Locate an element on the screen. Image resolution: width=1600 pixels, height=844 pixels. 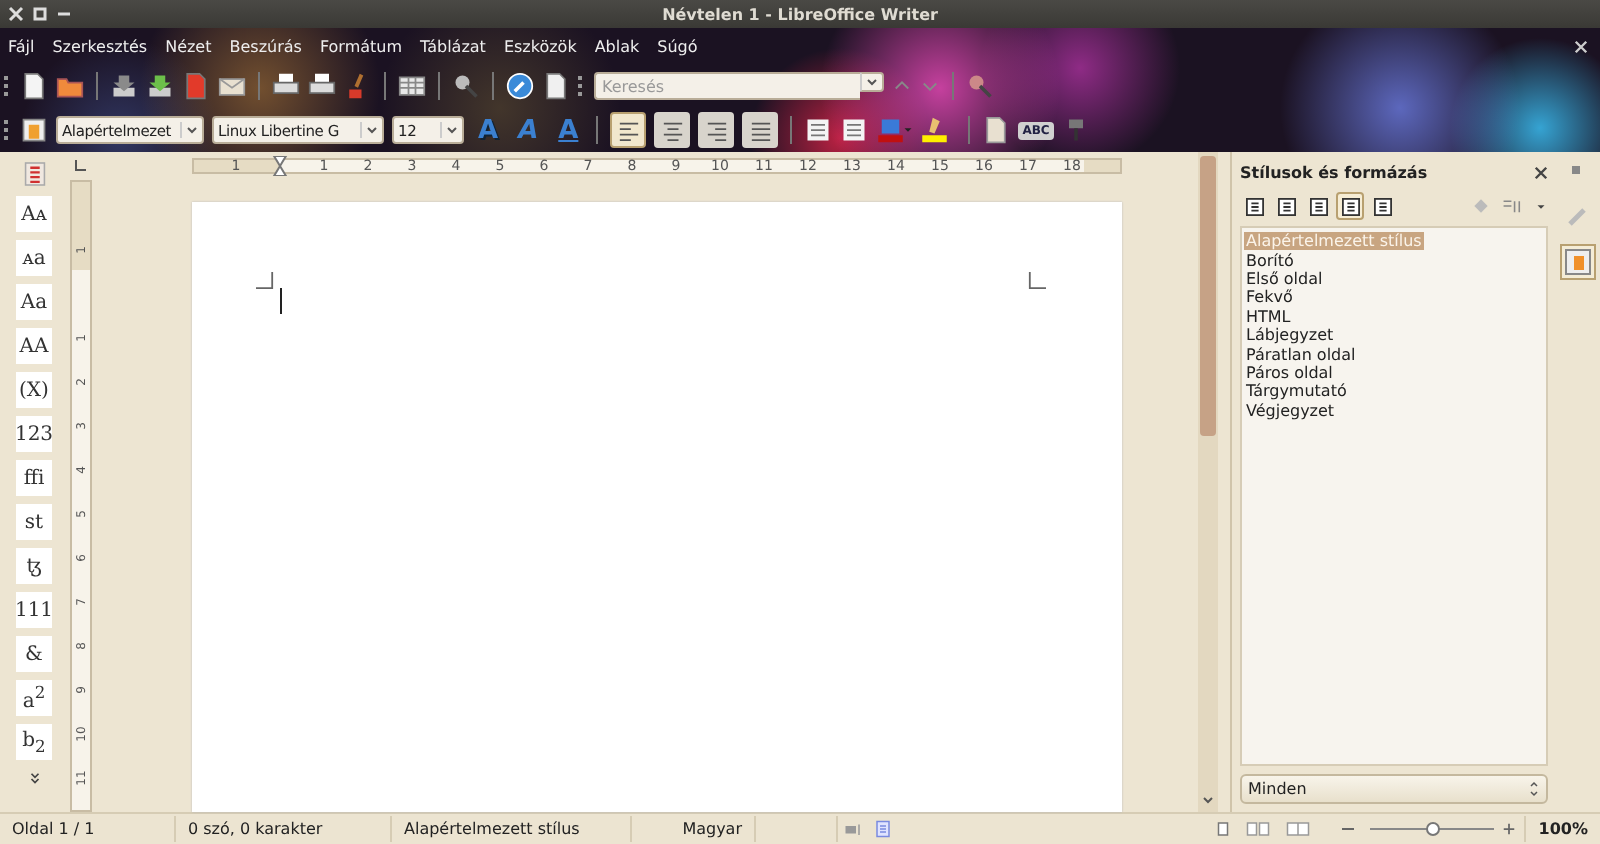
ruler-corner-icon is located at coordinates (80, 166).